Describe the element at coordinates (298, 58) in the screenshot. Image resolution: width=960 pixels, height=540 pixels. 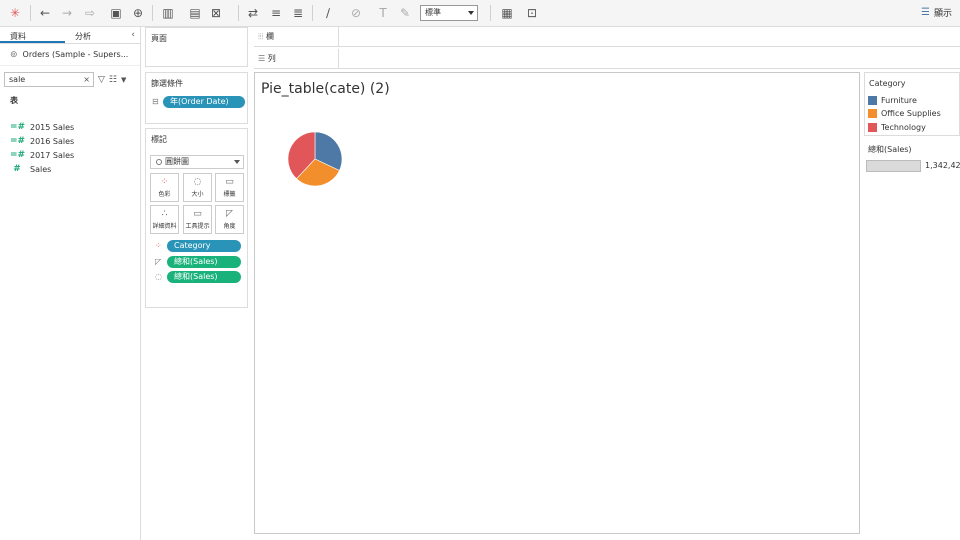
I see `rows-shelf-label: ☰ 列` at that location.